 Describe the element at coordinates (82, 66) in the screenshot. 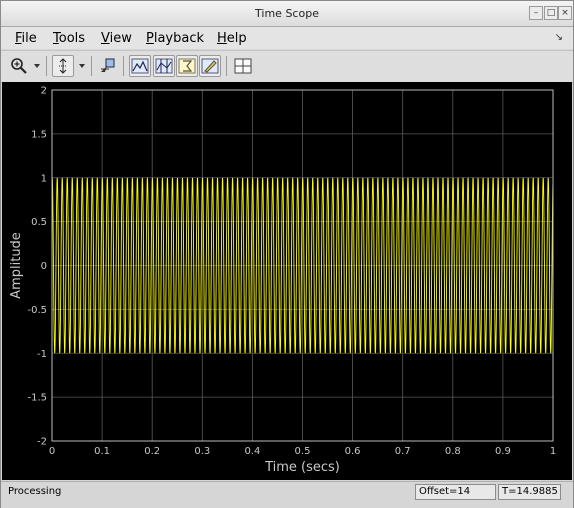

I see `autoscale-dropdown-icon` at that location.